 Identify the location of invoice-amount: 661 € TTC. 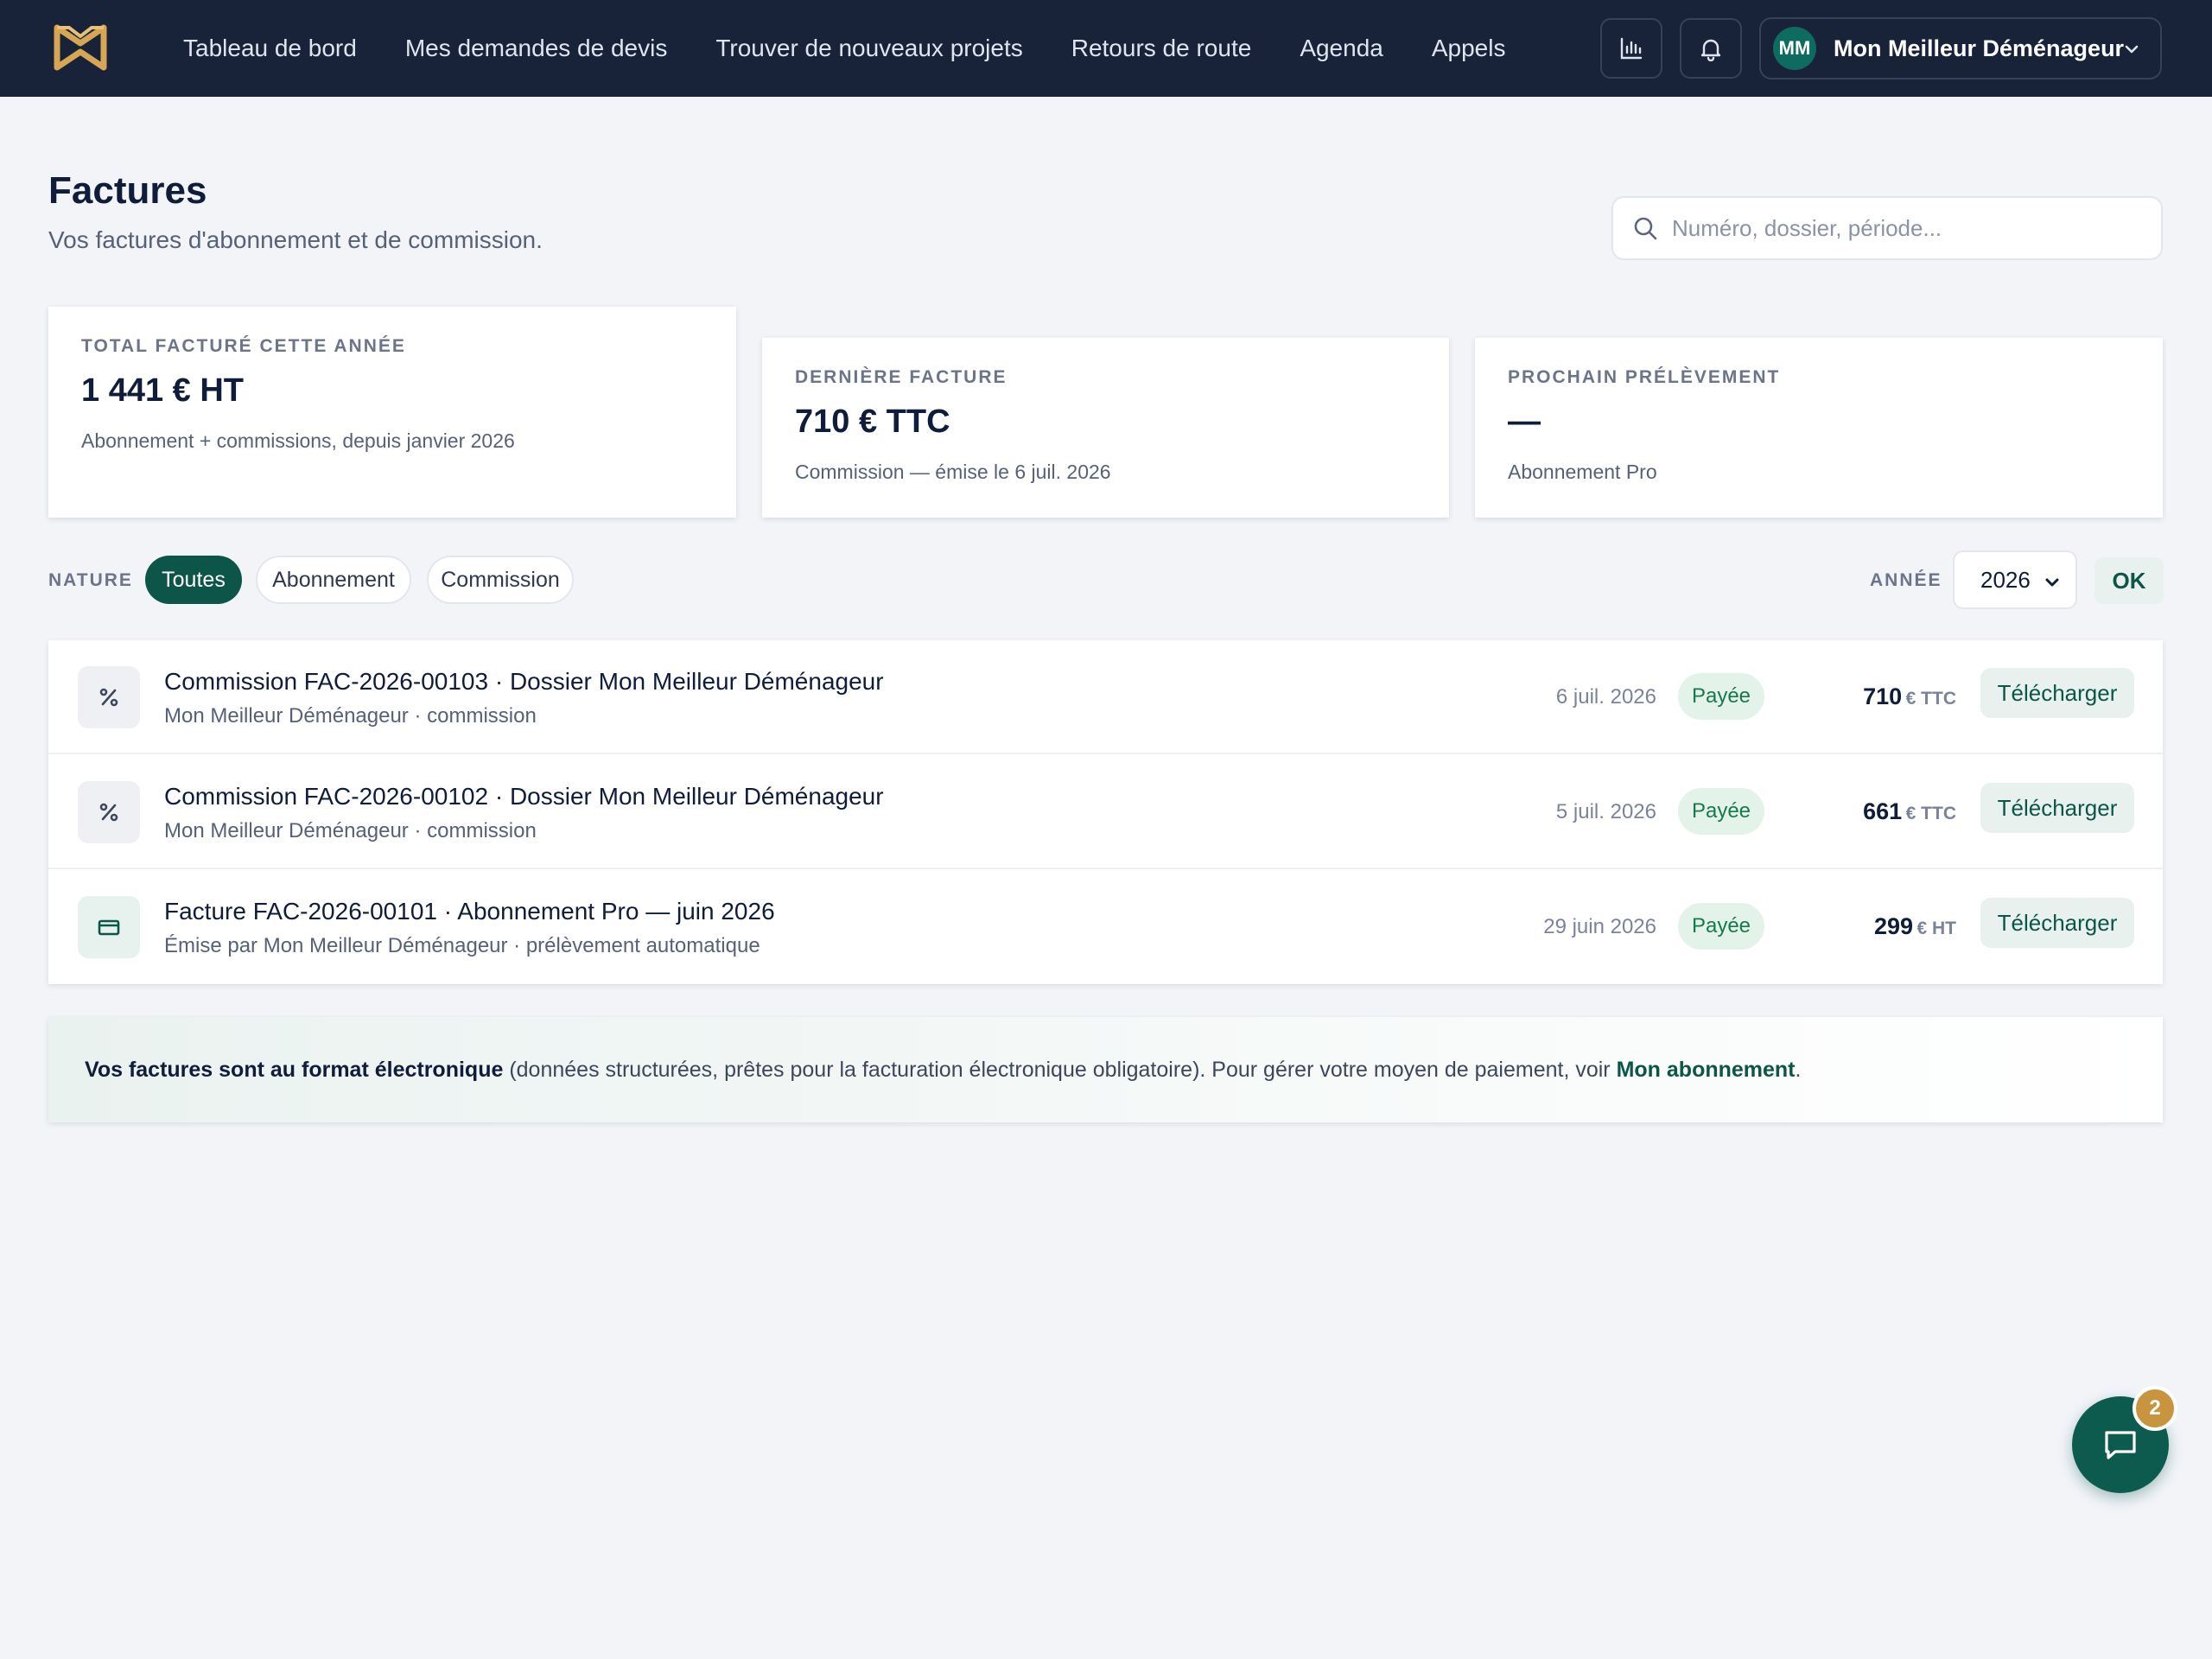
(1909, 811).